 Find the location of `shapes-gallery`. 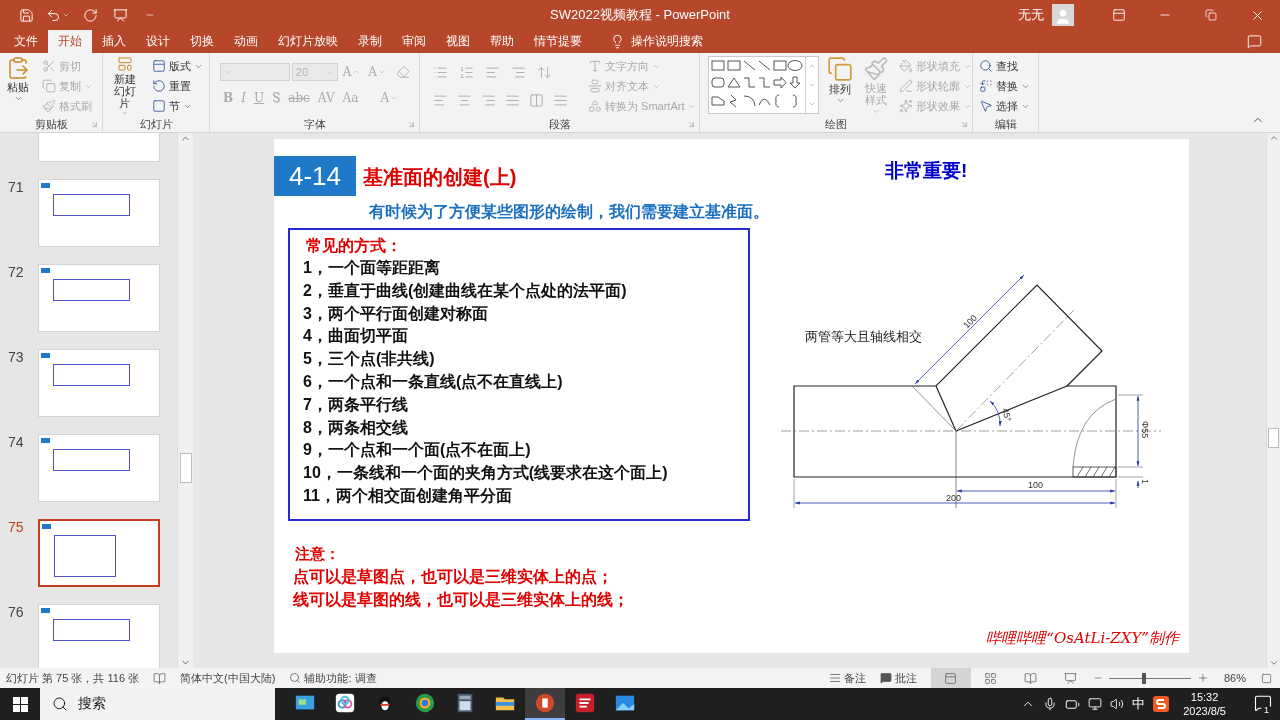

shapes-gallery is located at coordinates (763, 85).